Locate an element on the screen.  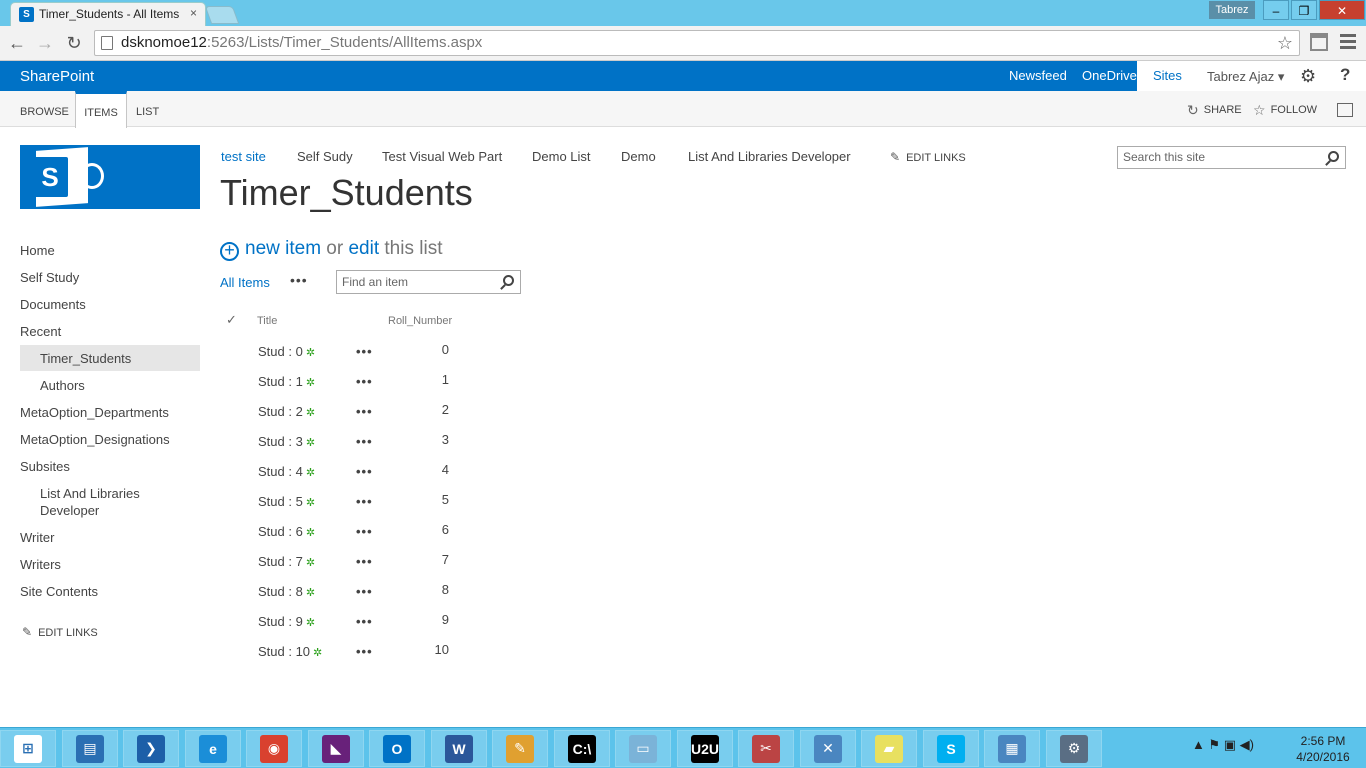
leftnav-item-subsites: Subsites is located at coordinates (110, 466).